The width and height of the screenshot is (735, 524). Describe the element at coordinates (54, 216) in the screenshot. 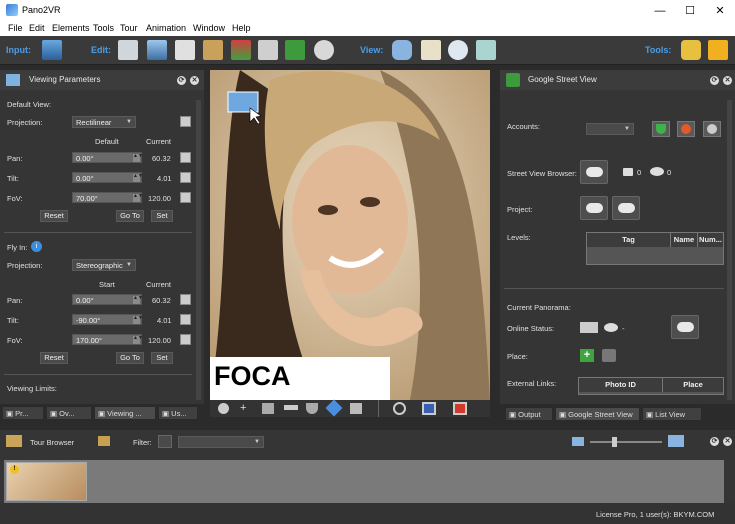

I see `reset-button: Reset` at that location.